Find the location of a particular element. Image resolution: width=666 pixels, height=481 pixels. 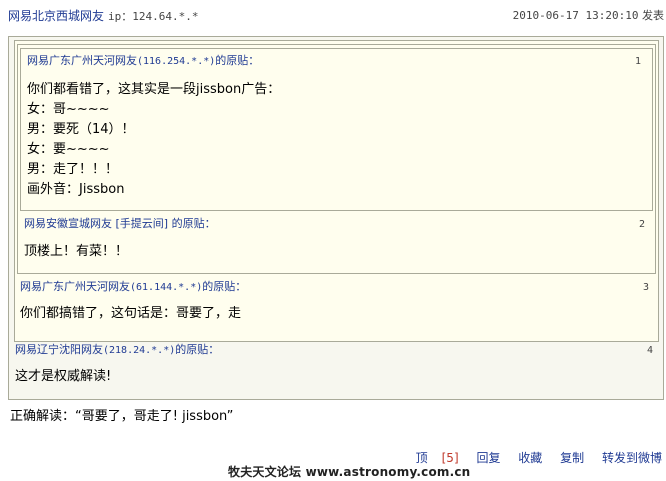

quote-line: 这才是权威解读! is located at coordinates (63, 376).